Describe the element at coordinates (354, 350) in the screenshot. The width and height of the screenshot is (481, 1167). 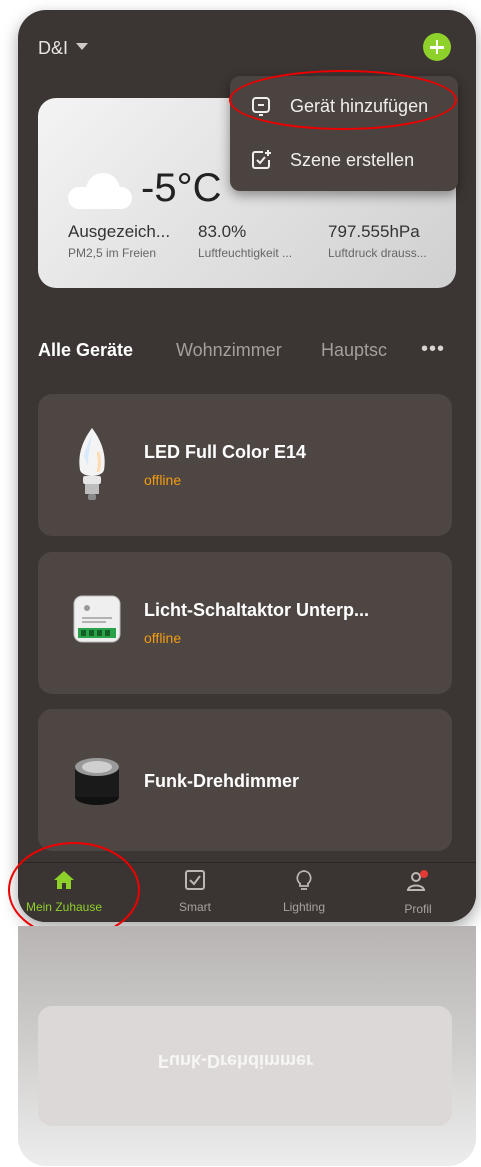
I see `tab-hauptschlafzimmer: Hauptsc` at that location.